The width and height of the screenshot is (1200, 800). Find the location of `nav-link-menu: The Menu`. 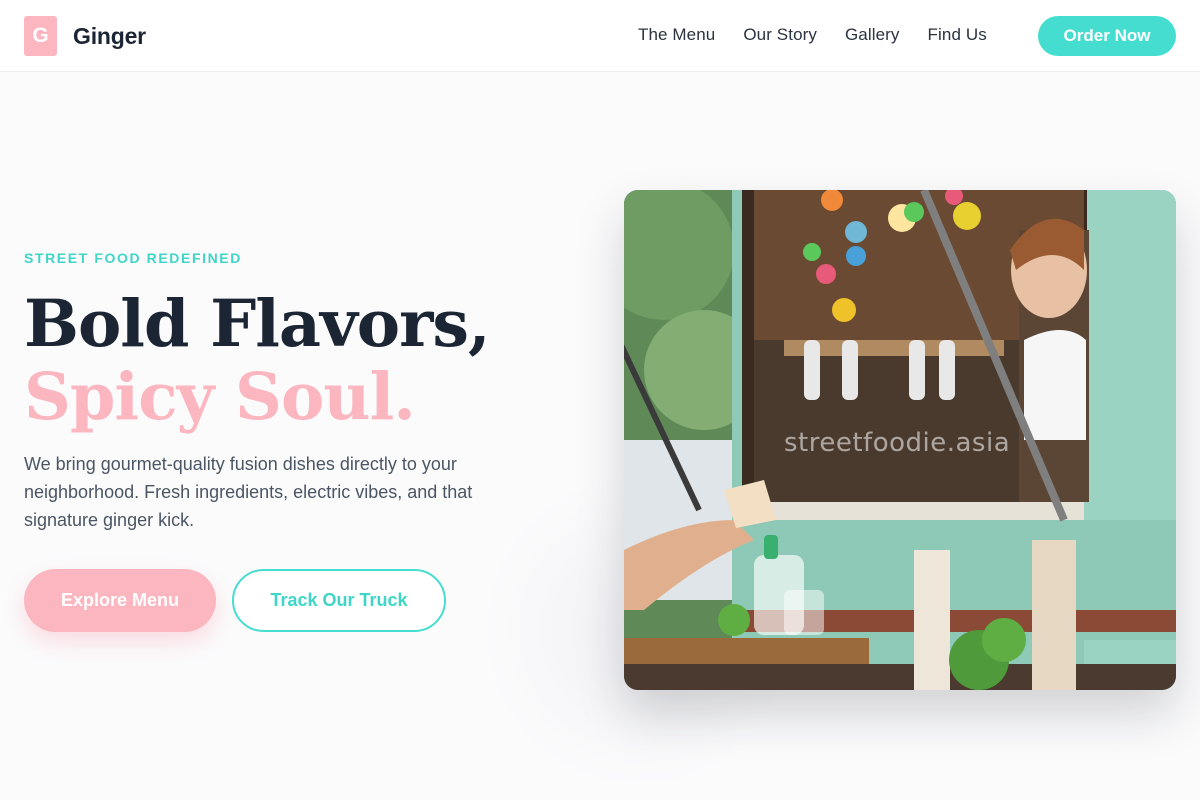

nav-link-menu: The Menu is located at coordinates (676, 35).